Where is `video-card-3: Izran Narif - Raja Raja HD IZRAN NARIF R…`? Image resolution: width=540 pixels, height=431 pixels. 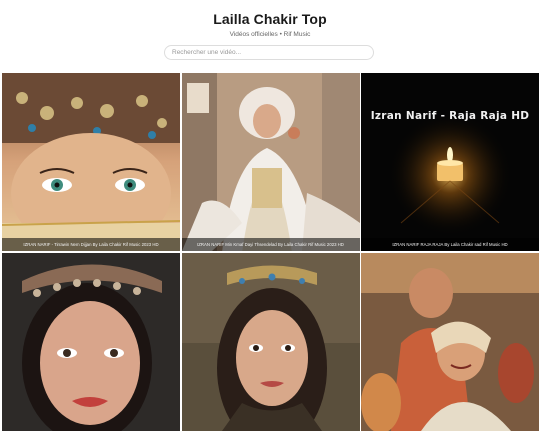 video-card-3: Izran Narif - Raja Raja HD IZRAN NARIF R… is located at coordinates (450, 162).